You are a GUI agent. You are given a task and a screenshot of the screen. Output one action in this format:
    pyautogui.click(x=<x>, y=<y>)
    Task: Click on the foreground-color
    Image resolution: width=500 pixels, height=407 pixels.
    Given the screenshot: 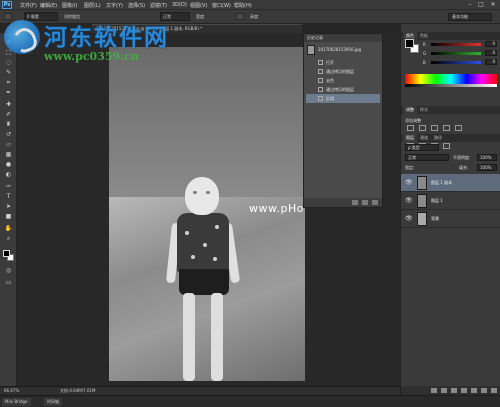 What is the action you would take?
    pyautogui.click(x=6, y=253)
    